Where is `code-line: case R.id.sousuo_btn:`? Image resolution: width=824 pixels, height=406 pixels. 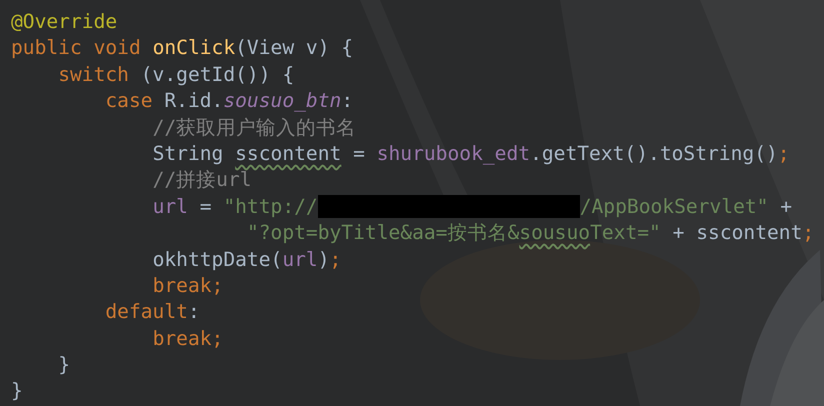 code-line: case R.id.sousuo_btn: is located at coordinates (229, 101).